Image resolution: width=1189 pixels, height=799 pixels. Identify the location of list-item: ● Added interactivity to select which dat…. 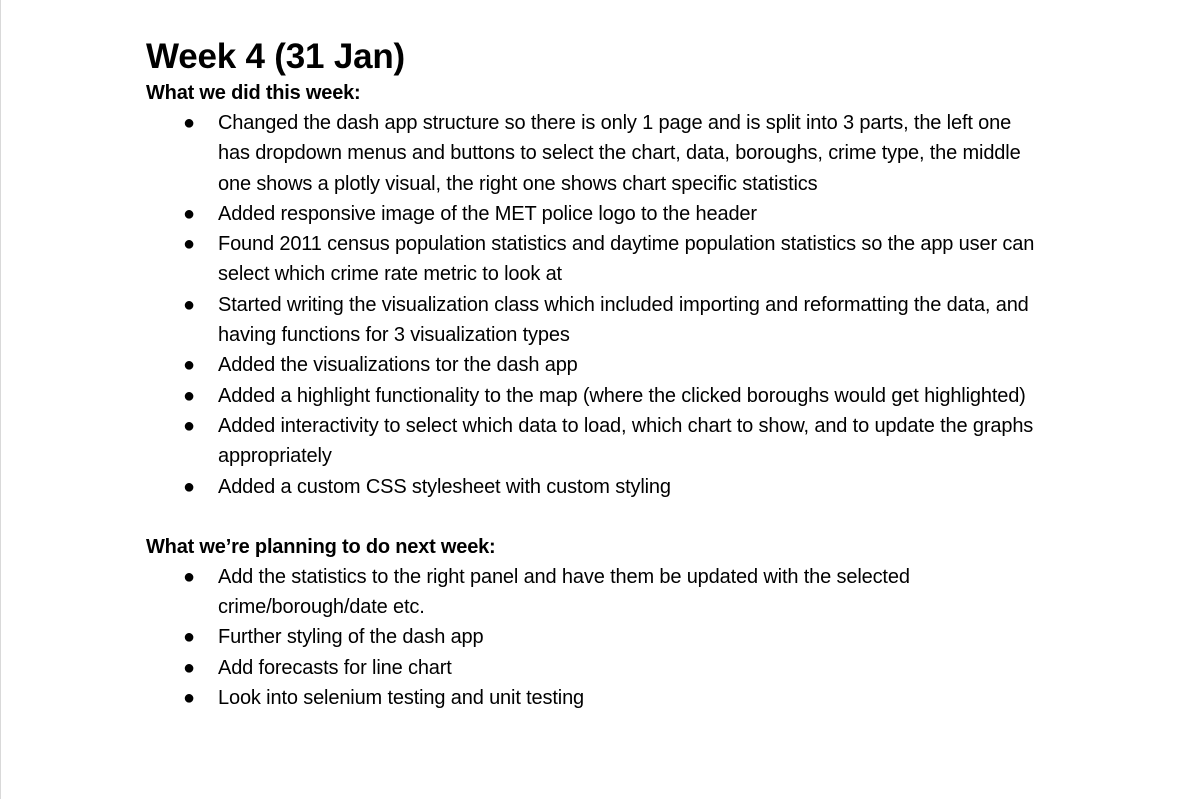
(596, 441).